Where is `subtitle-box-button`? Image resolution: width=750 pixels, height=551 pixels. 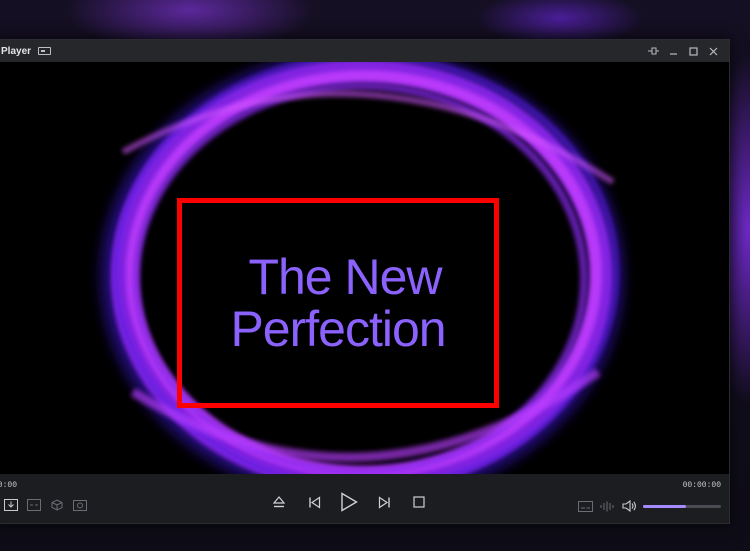
subtitle-box-button is located at coordinates (34, 505).